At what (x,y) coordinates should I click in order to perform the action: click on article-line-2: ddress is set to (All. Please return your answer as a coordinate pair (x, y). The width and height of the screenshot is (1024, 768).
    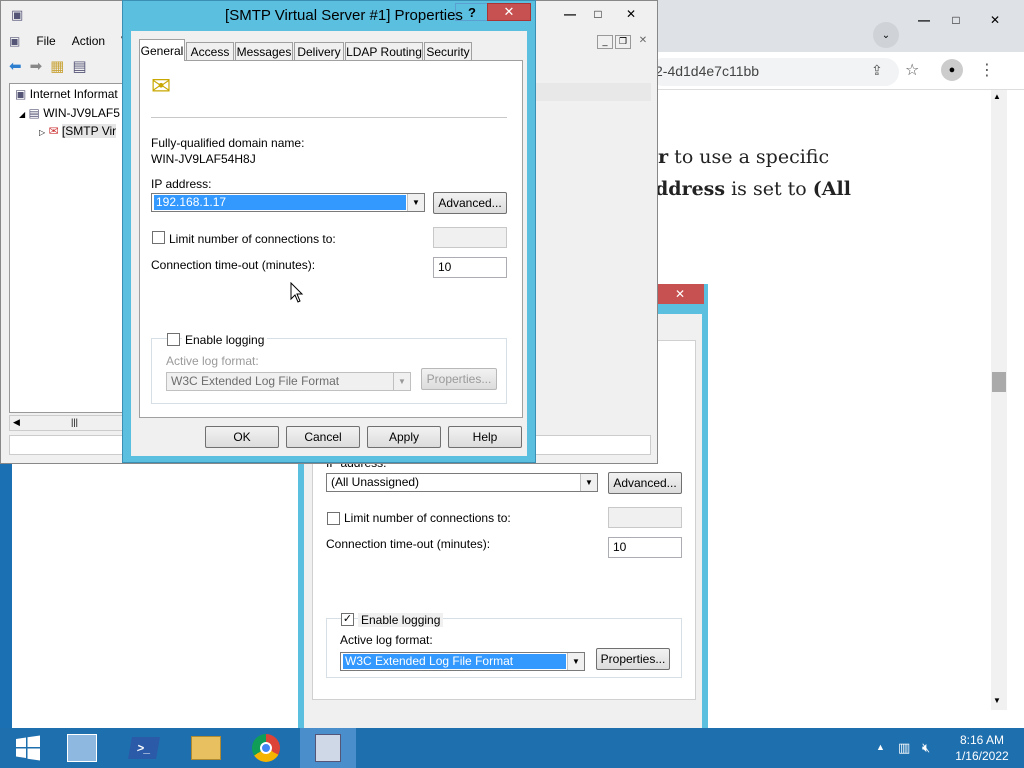
    Looking at the image, I should click on (753, 189).